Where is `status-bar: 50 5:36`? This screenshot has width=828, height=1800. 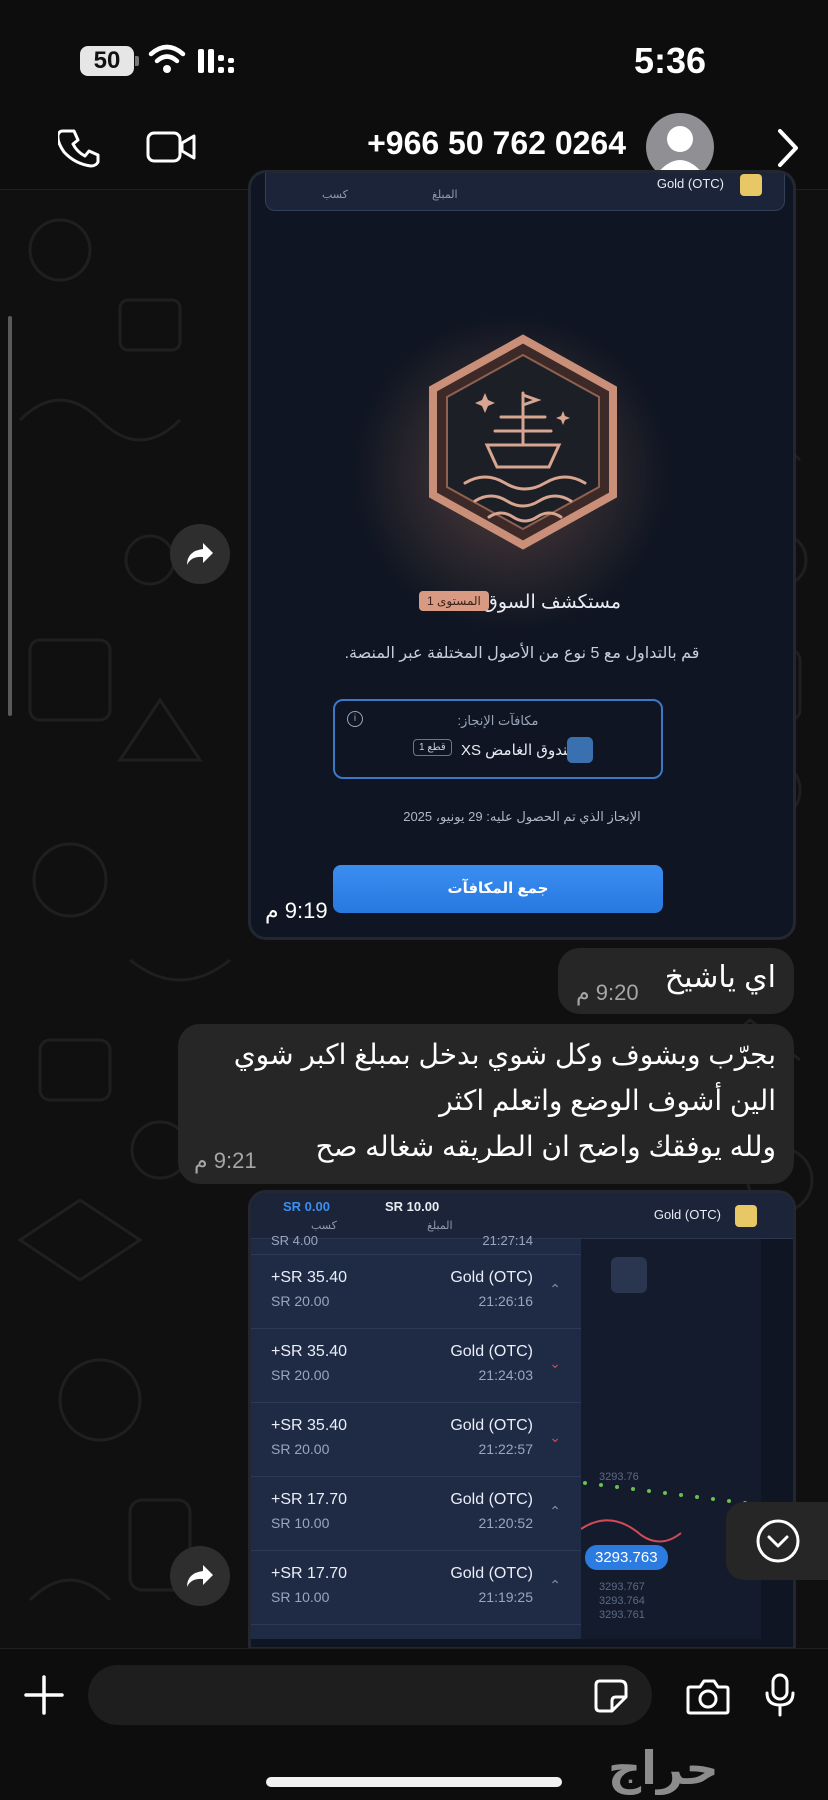 status-bar: 50 5:36 is located at coordinates (414, 52).